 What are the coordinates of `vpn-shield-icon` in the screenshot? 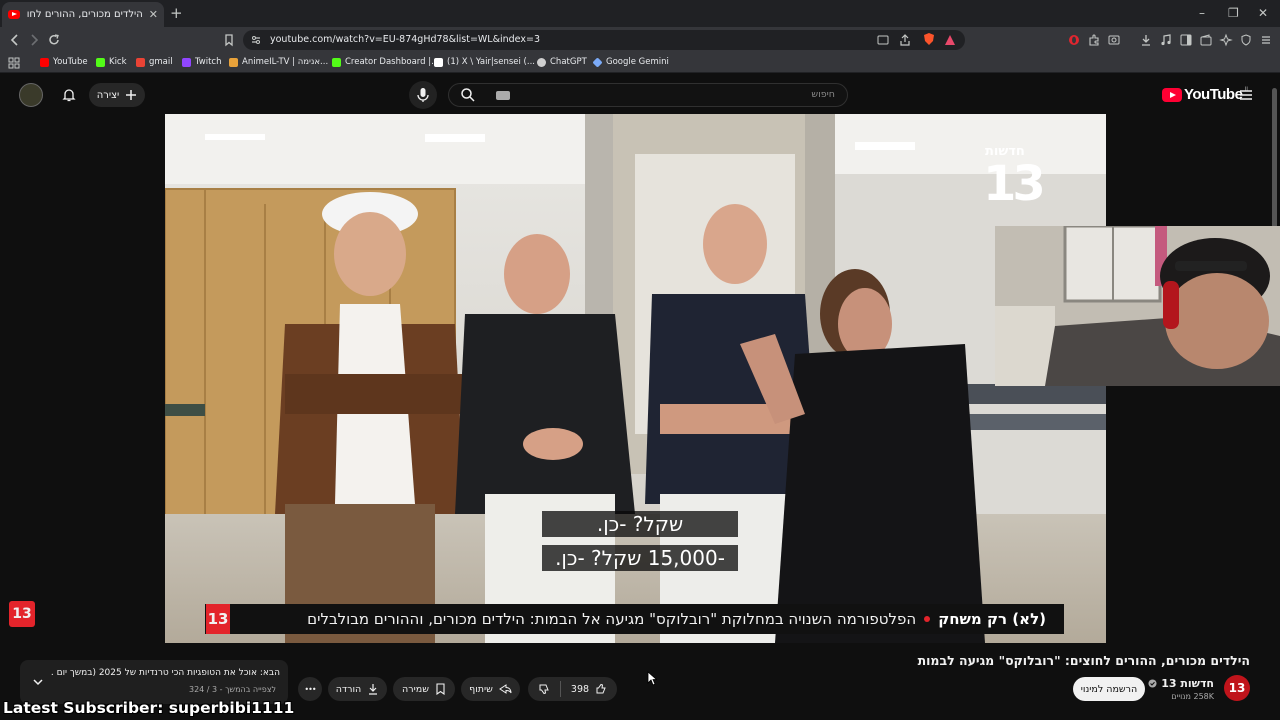 It's located at (1246, 40).